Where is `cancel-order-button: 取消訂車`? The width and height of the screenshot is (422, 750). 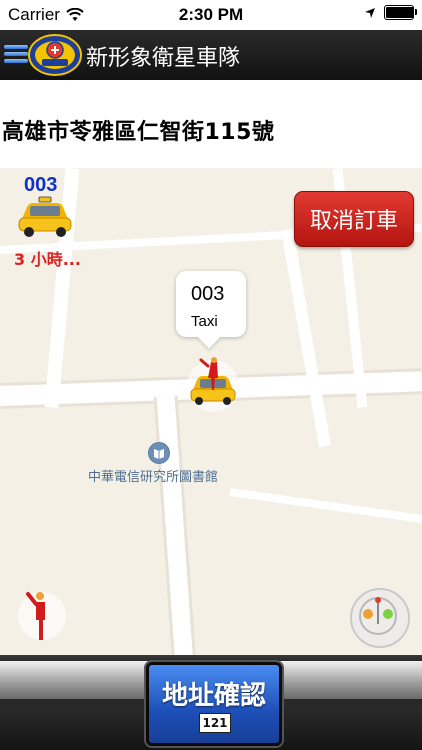
cancel-order-button: 取消訂車 is located at coordinates (354, 219).